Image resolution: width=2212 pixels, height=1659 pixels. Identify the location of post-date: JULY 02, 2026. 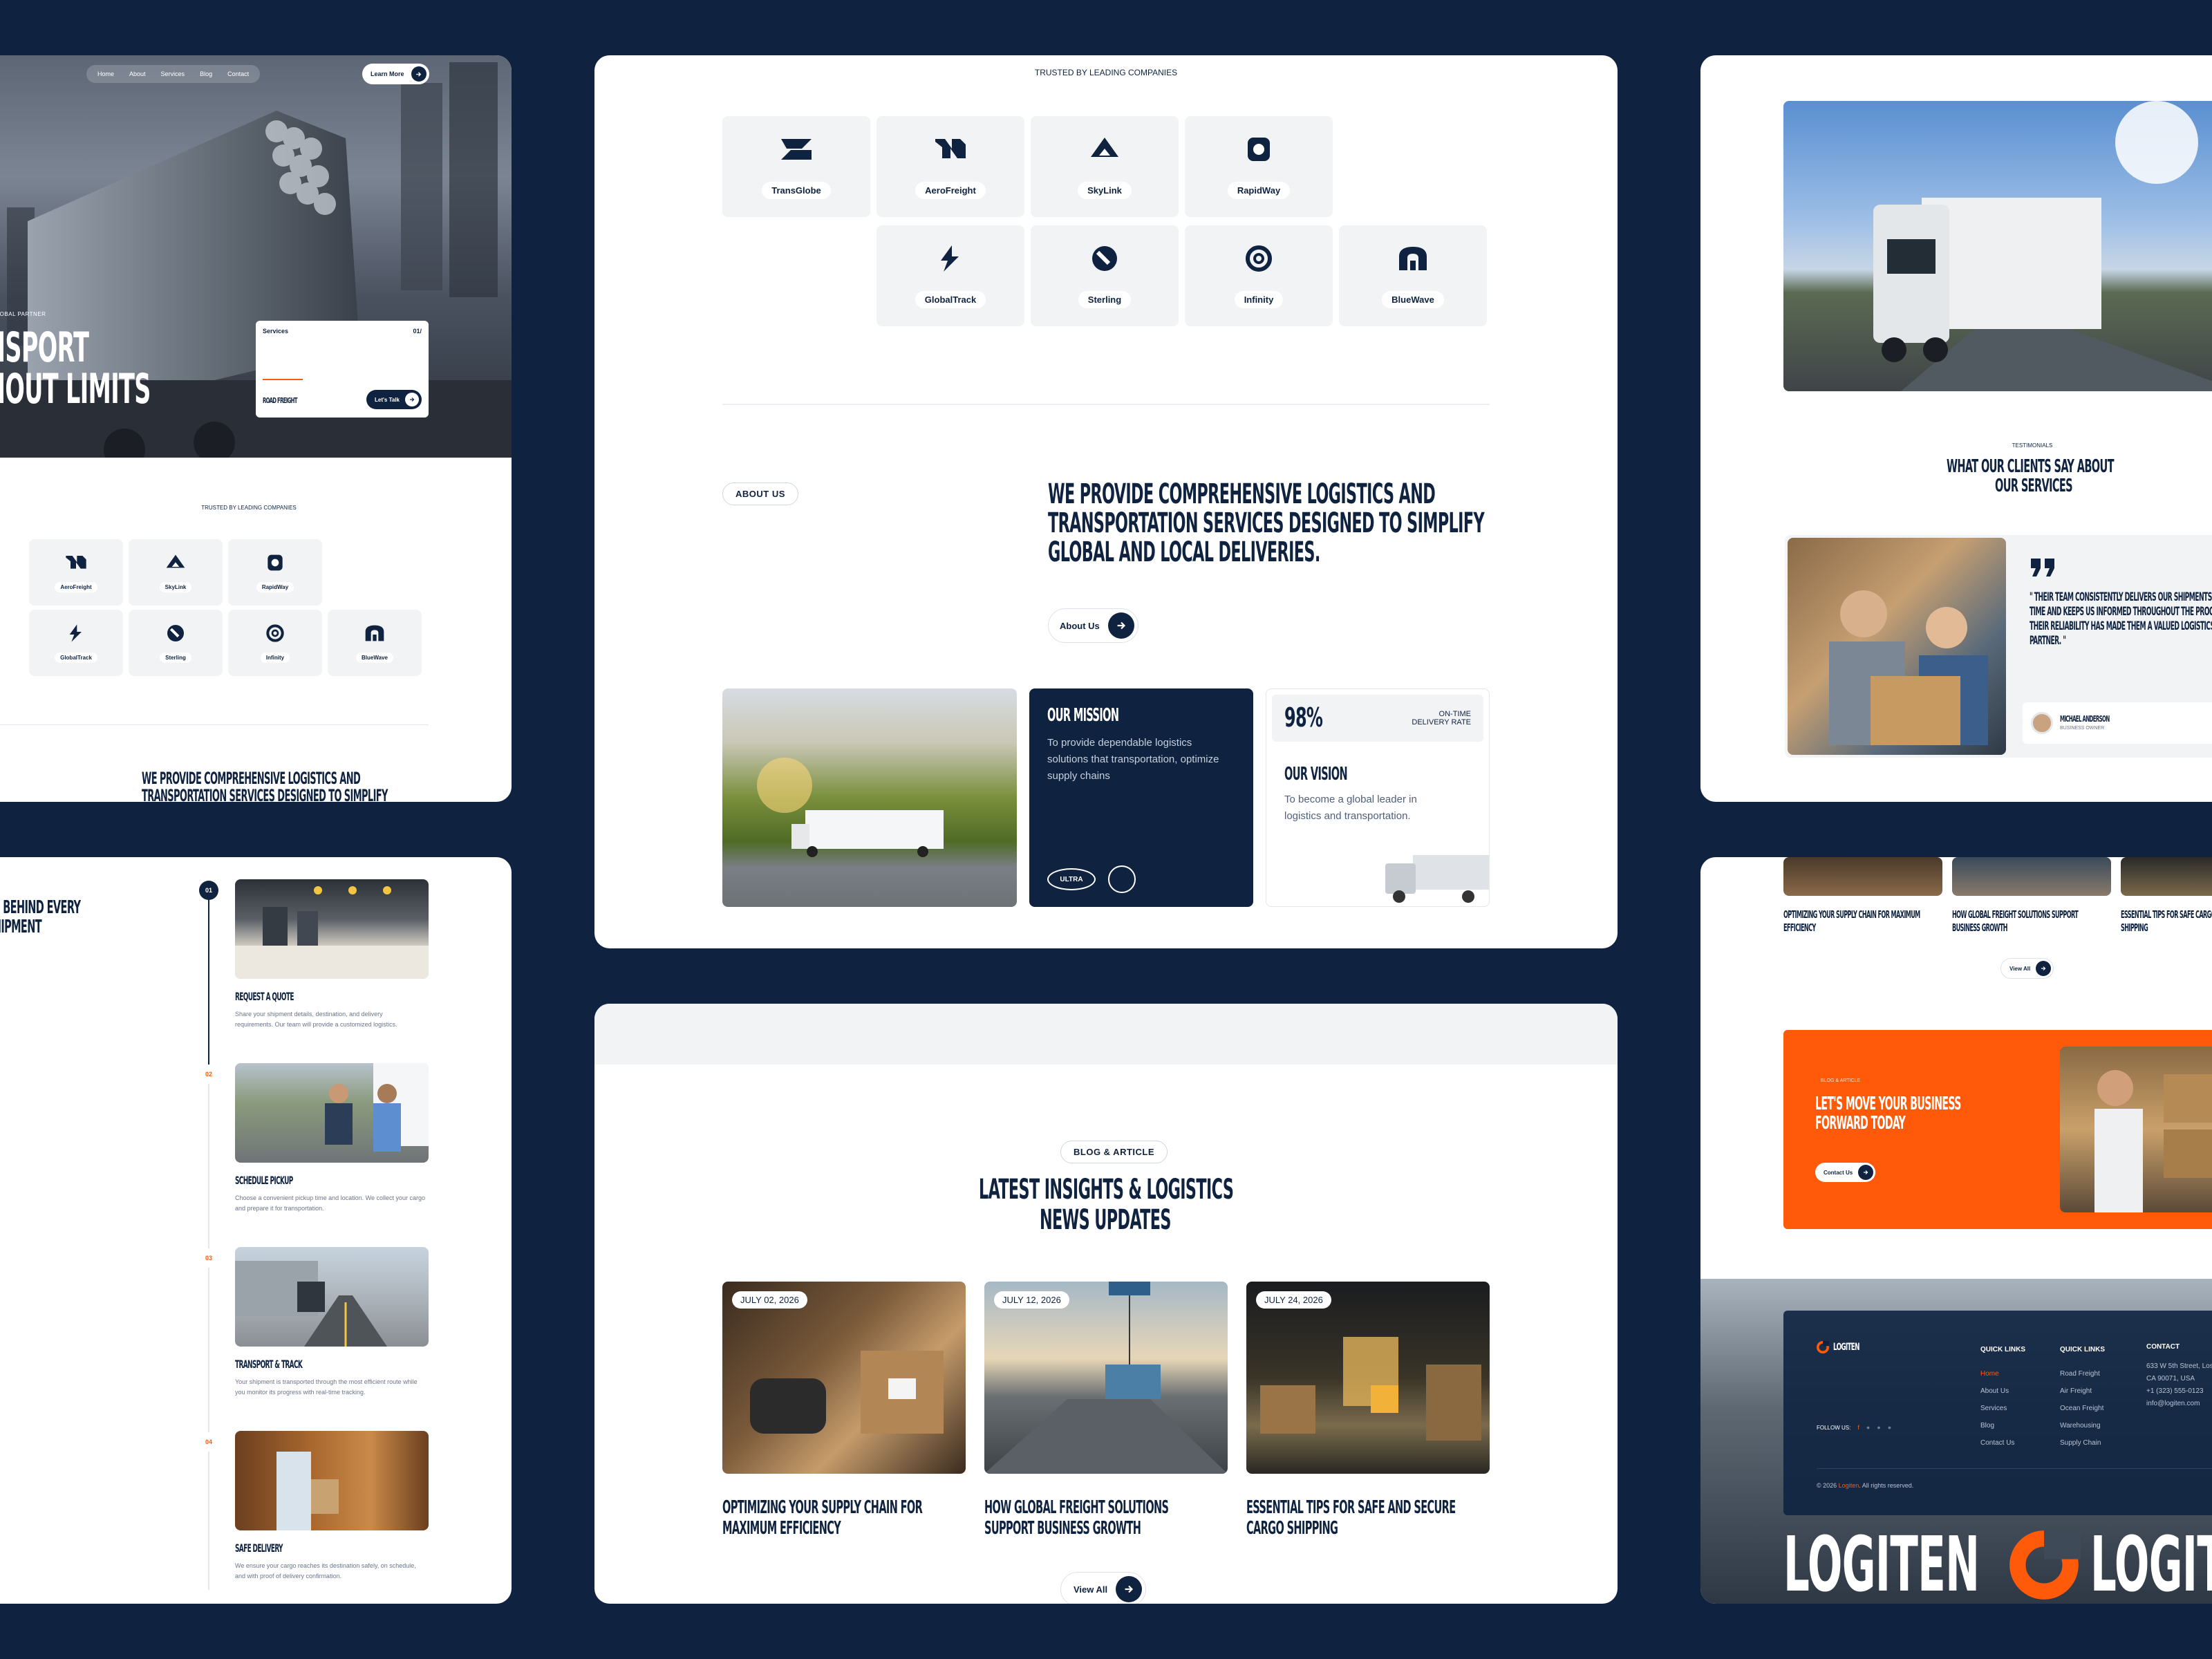
(770, 1300).